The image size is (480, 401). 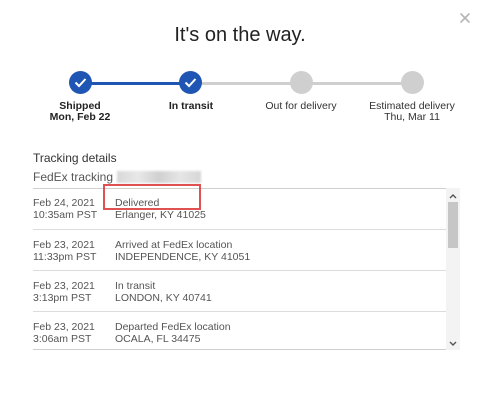 I want to click on step-estimated-delivery-label: Estimated delivery Thu, Mar 11, so click(x=412, y=111).